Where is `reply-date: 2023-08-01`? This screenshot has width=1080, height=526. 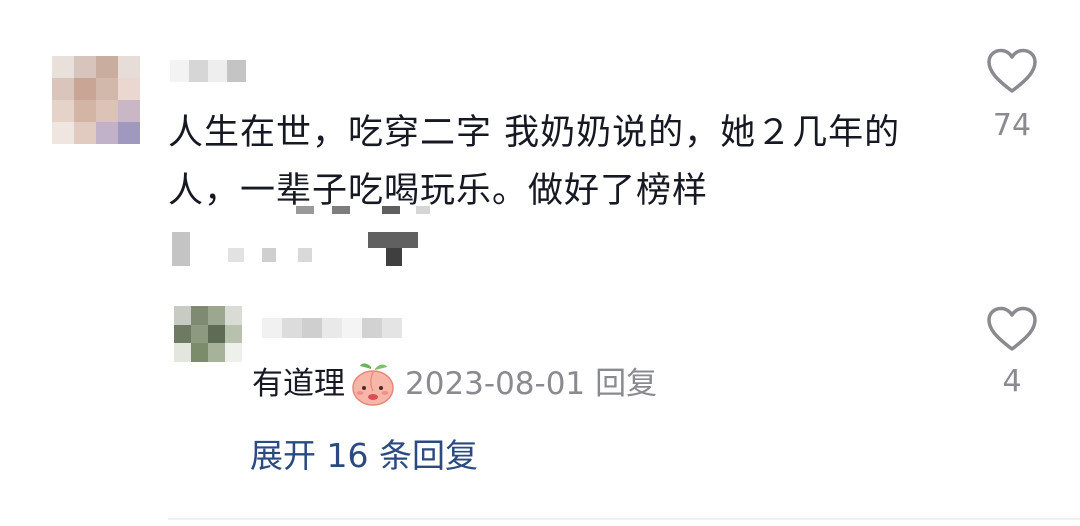 reply-date: 2023-08-01 is located at coordinates (495, 384).